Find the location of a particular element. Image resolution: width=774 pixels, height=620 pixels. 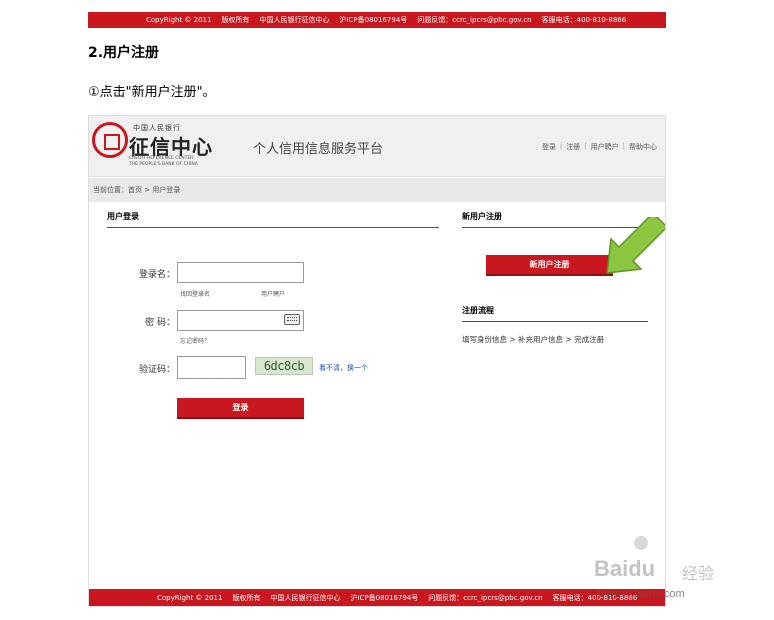

keyboard-icon is located at coordinates (292, 319).